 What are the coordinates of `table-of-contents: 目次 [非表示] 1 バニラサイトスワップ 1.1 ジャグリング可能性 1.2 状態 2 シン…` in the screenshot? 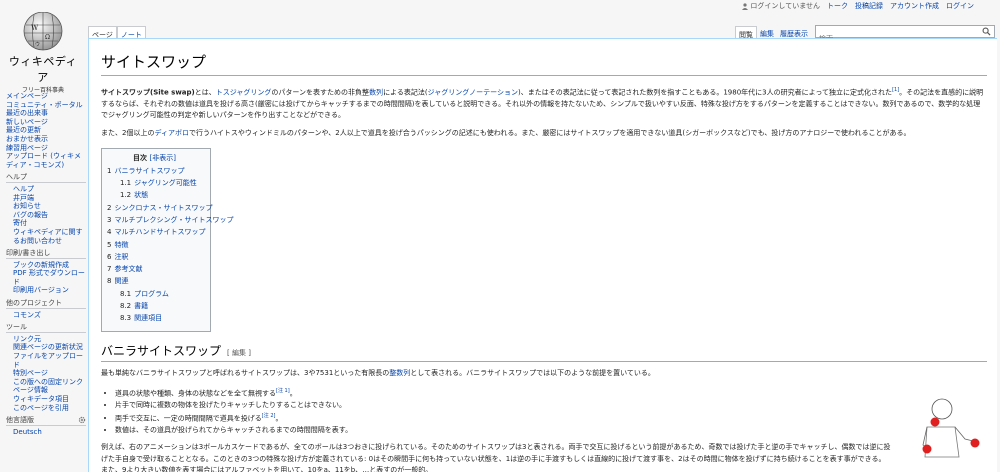 It's located at (167, 239).